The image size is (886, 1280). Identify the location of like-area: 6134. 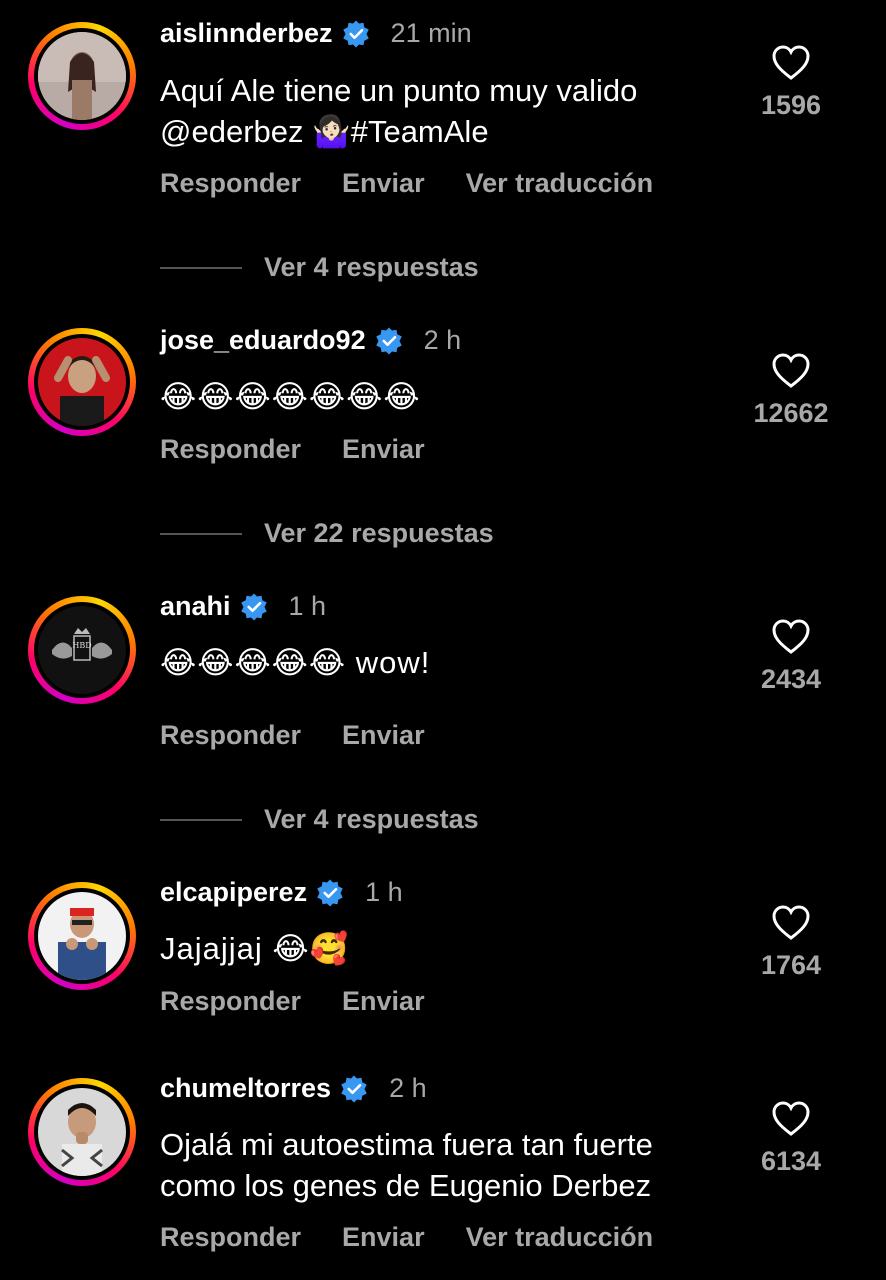
(791, 1138).